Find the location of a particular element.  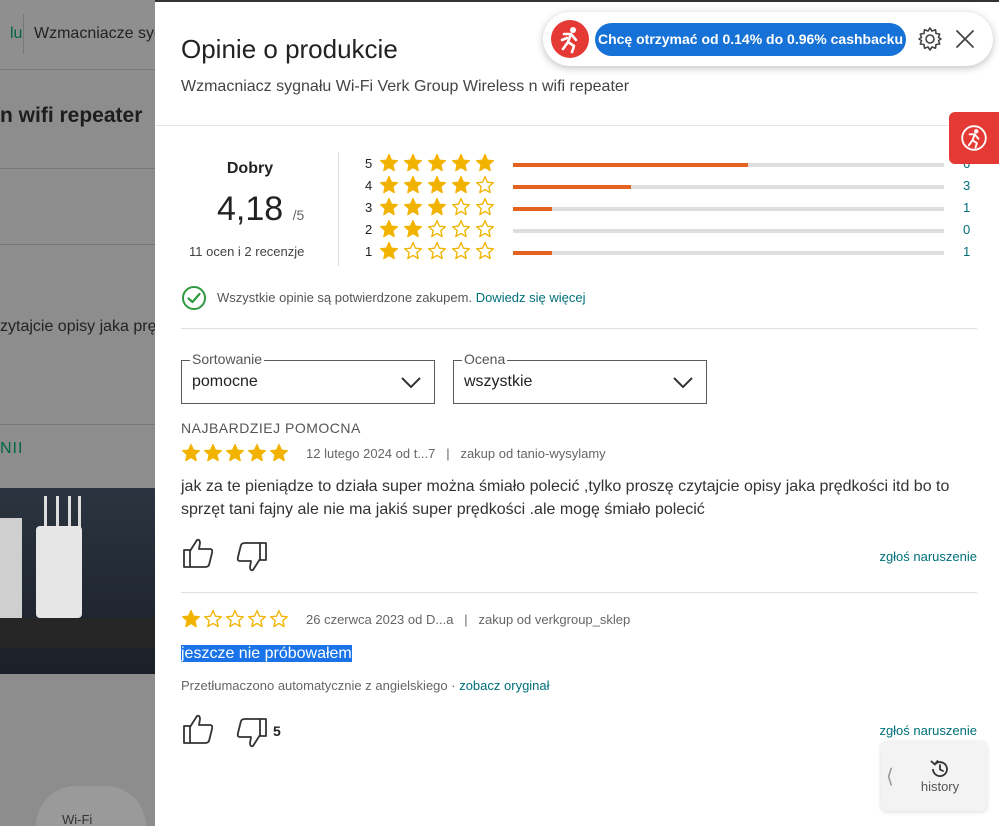

rating-filter-value: wszystkie is located at coordinates (498, 381).